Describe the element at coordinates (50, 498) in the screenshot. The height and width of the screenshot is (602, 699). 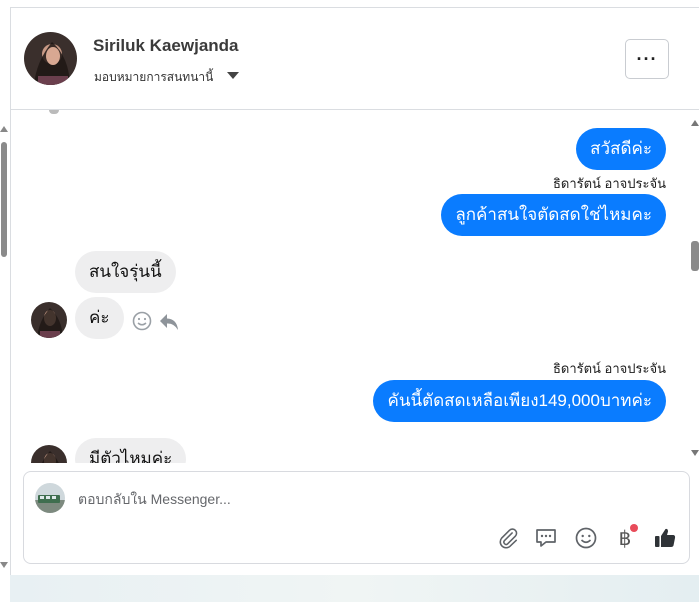
I see `page-thumbnail` at that location.